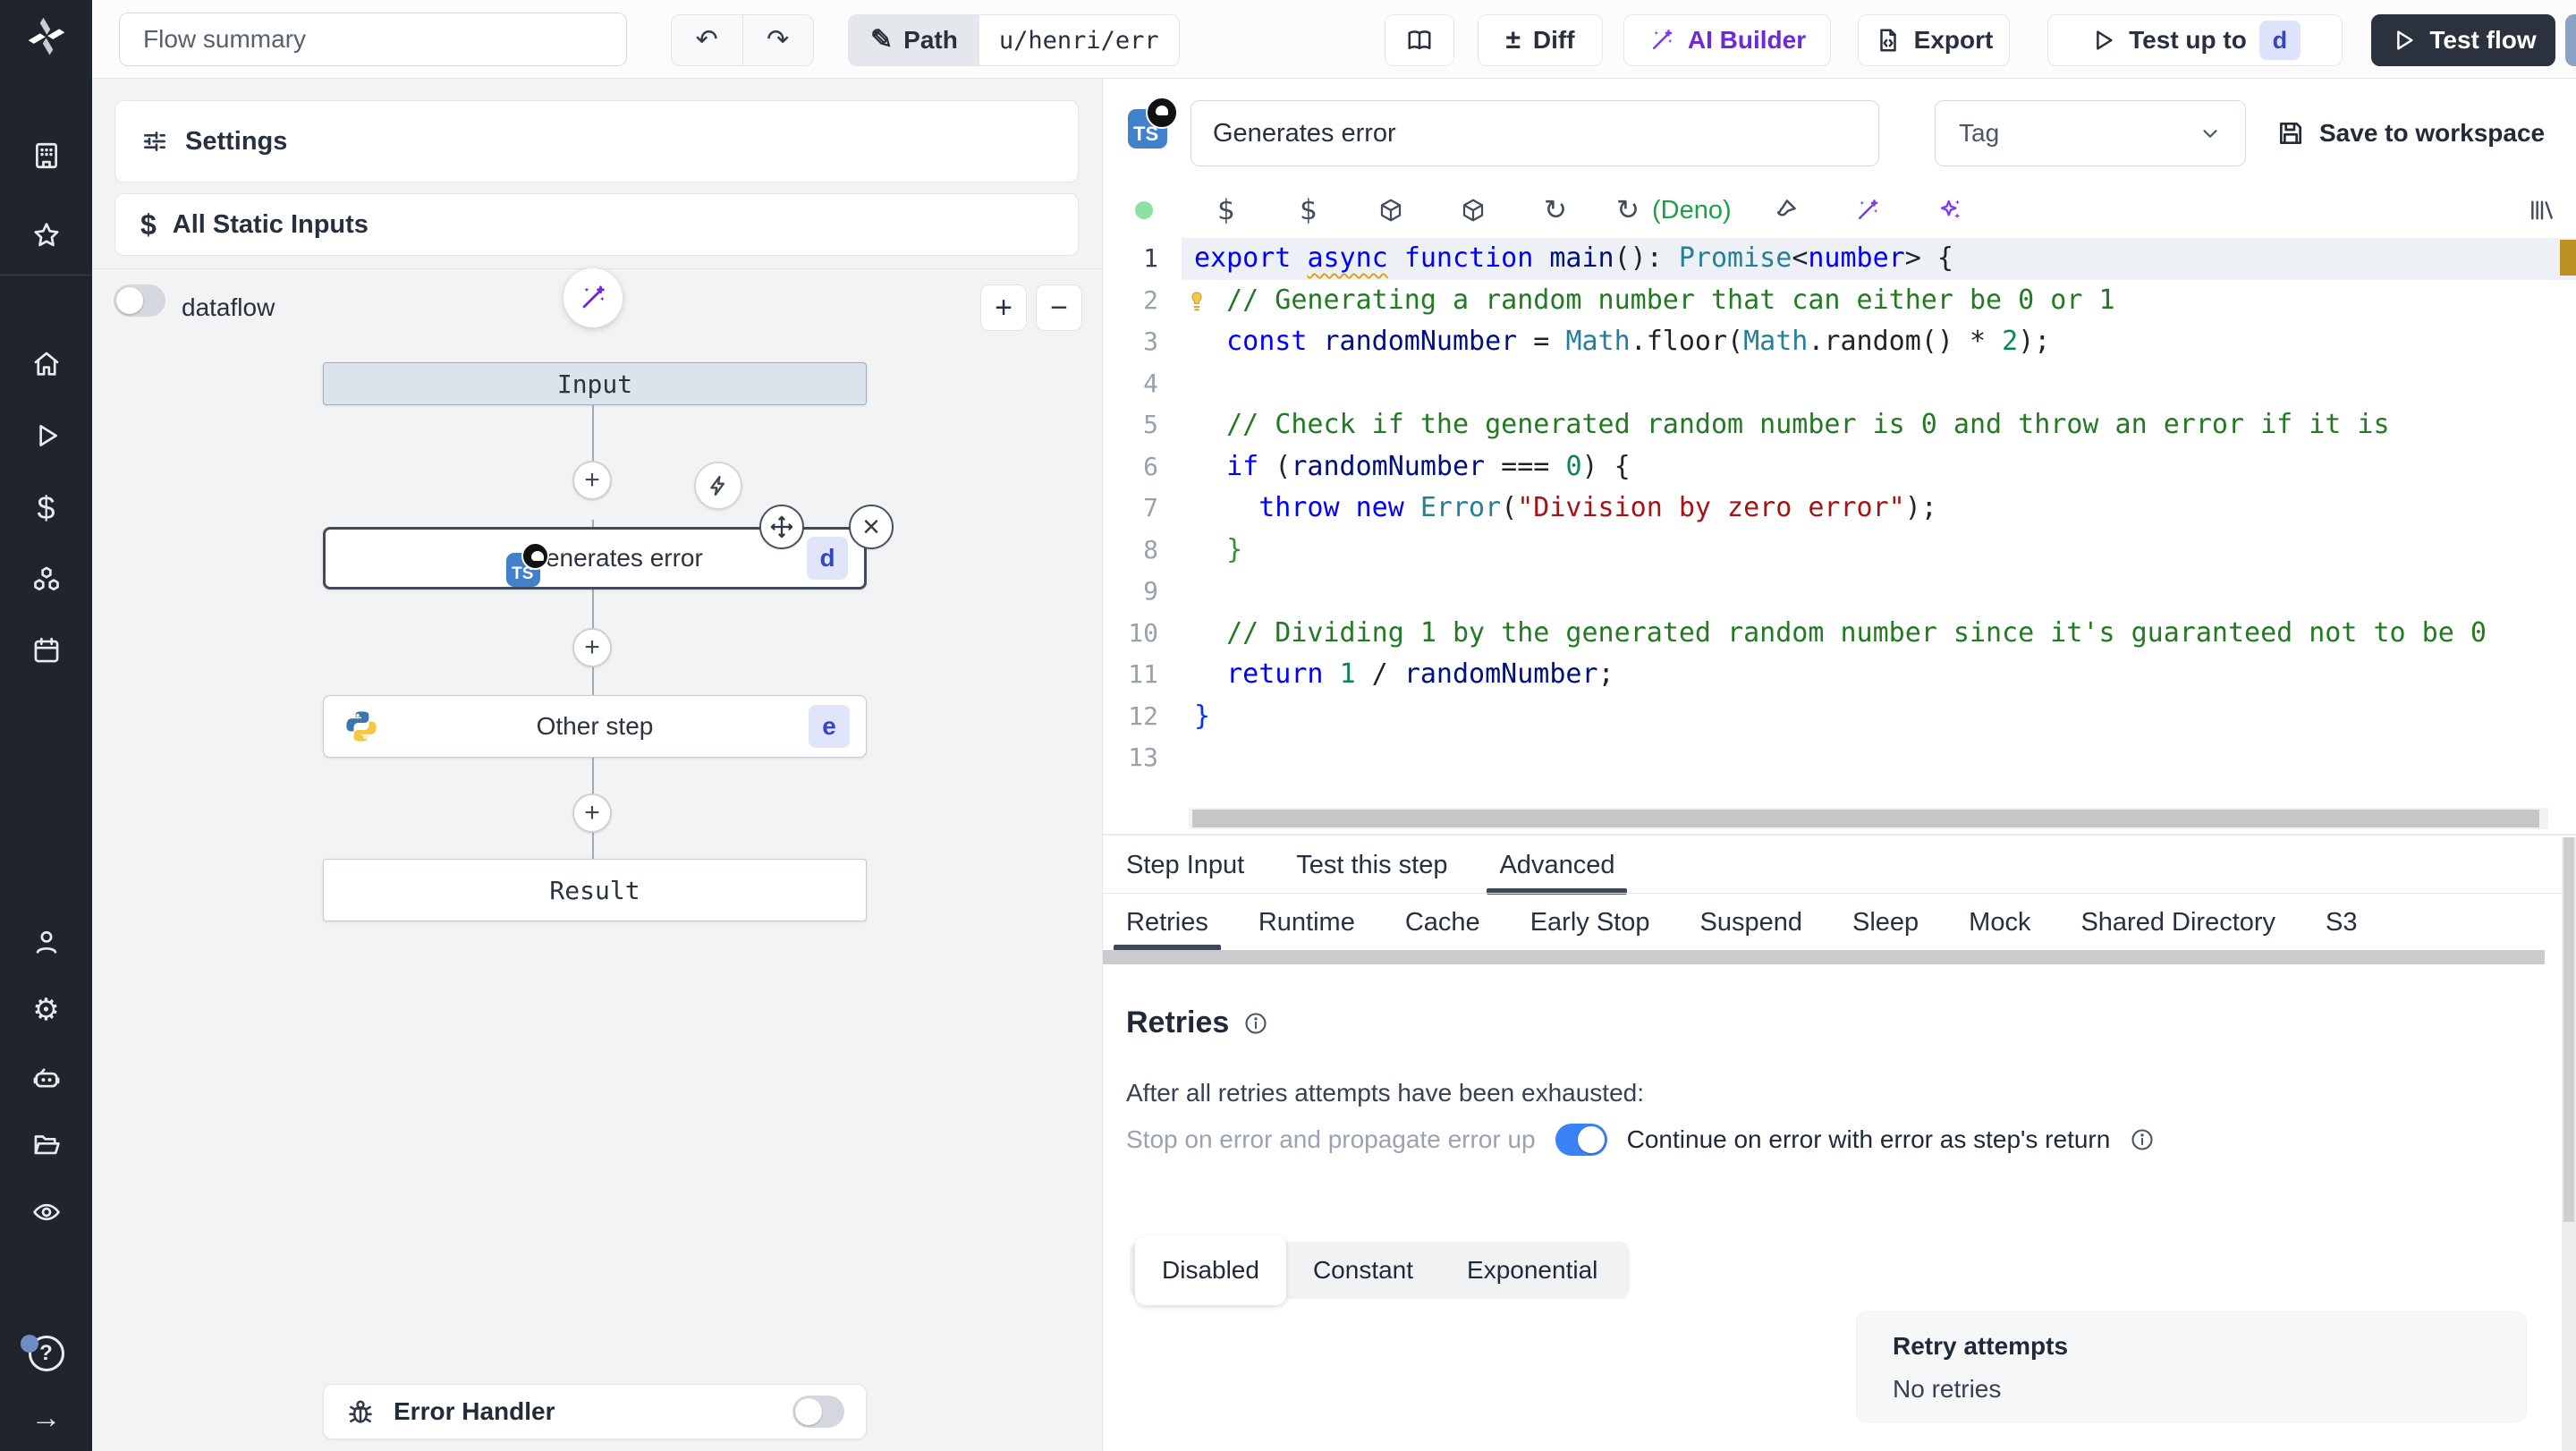  What do you see at coordinates (707, 40) in the screenshot?
I see `undo-button: ↶` at bounding box center [707, 40].